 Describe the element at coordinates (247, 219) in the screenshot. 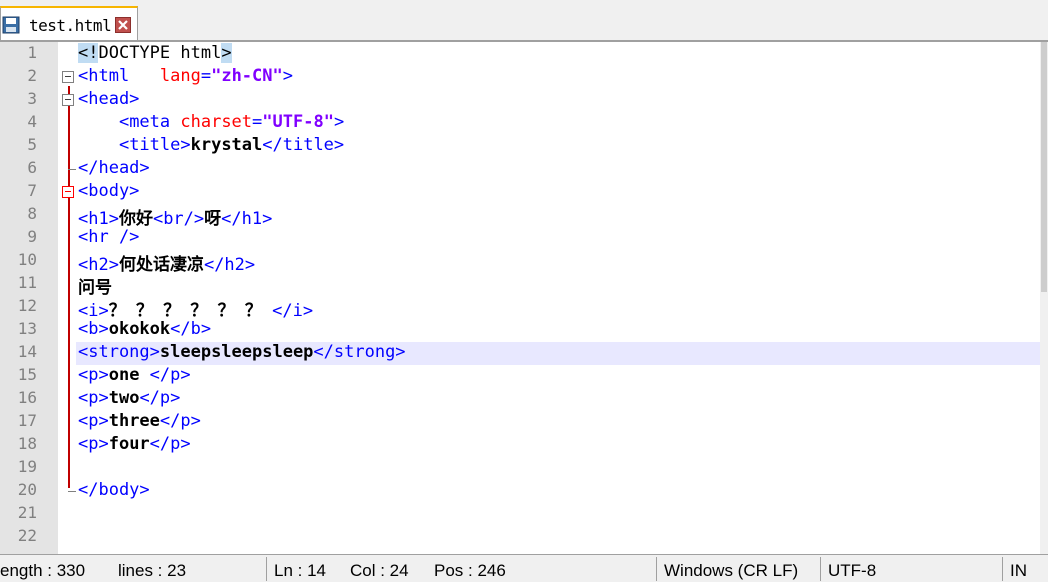

I see `code-token: </h1>` at that location.